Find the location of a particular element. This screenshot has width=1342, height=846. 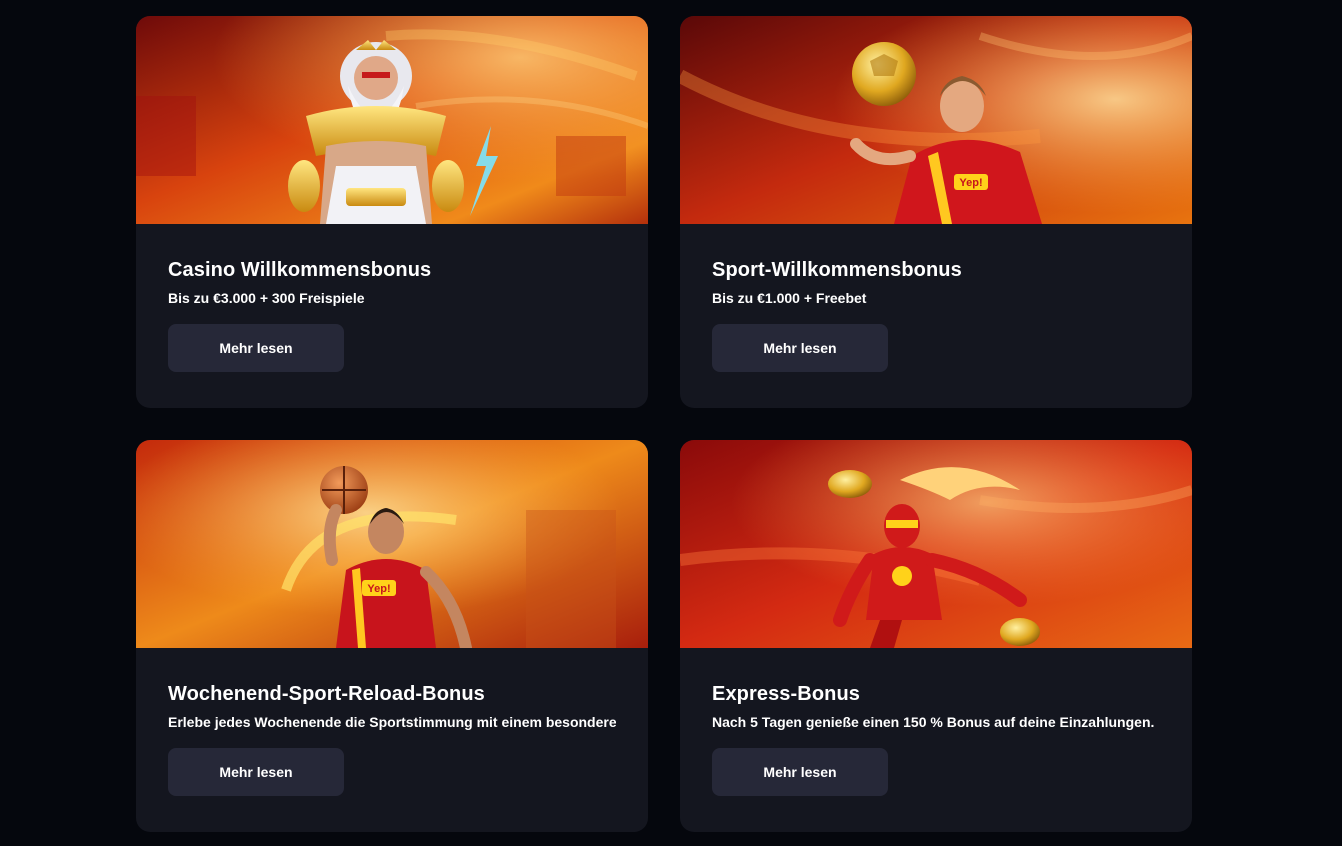

casino-god-illustration is located at coordinates (392, 120).